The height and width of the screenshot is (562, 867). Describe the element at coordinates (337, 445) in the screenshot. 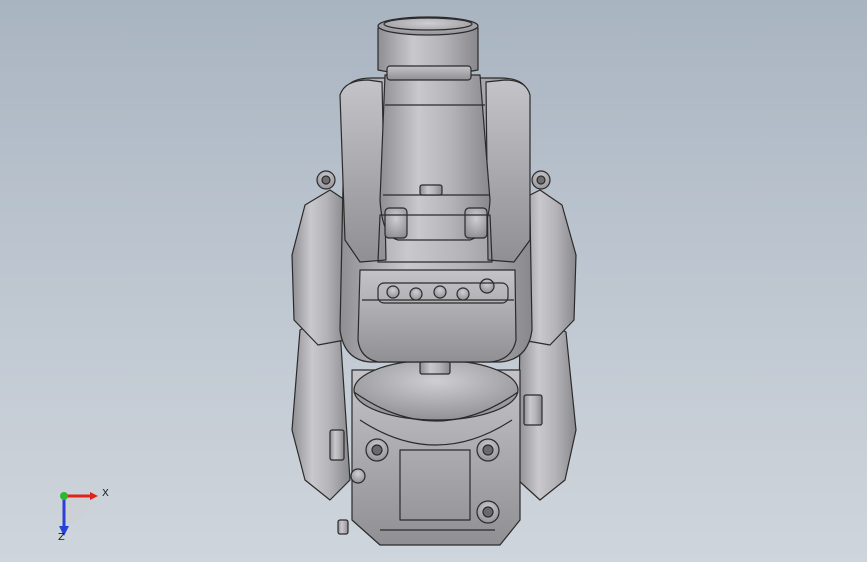

I see `base-side-plate` at that location.